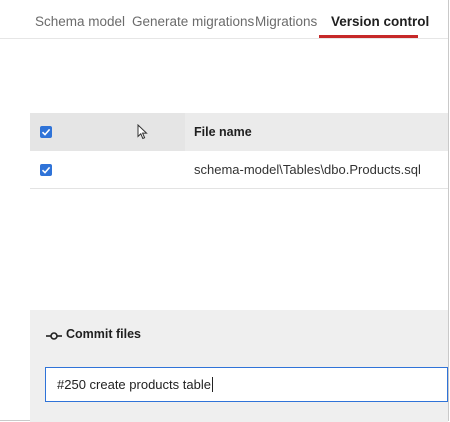 The width and height of the screenshot is (450, 422). What do you see at coordinates (246, 384) in the screenshot?
I see `commit-message-input: #250 create products table` at bounding box center [246, 384].